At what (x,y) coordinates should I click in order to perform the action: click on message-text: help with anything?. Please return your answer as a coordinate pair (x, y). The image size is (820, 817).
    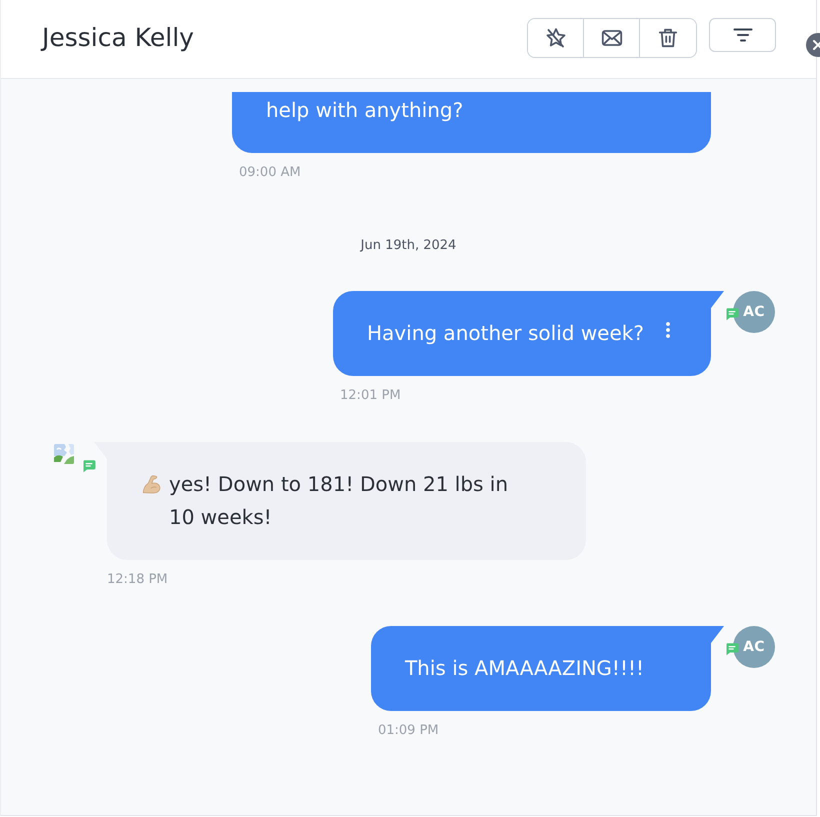
    Looking at the image, I should click on (365, 110).